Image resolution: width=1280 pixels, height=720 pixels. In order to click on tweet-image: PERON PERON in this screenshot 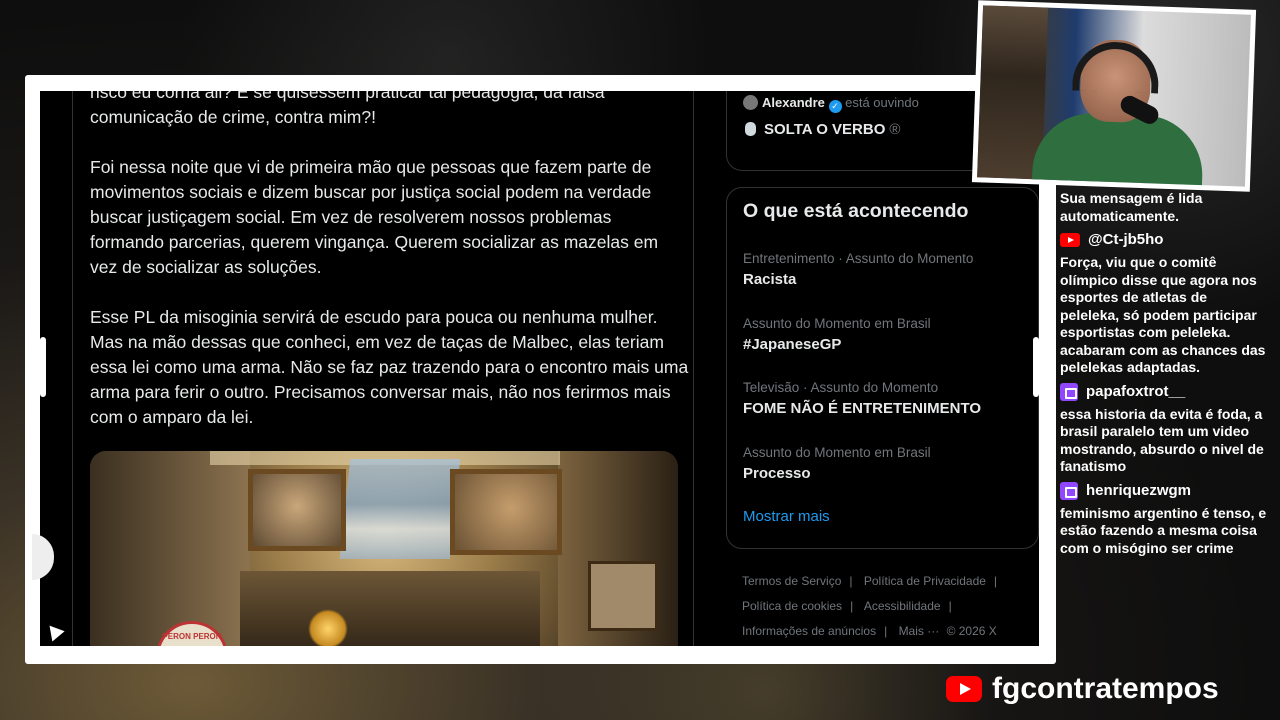, I will do `click(384, 548)`.